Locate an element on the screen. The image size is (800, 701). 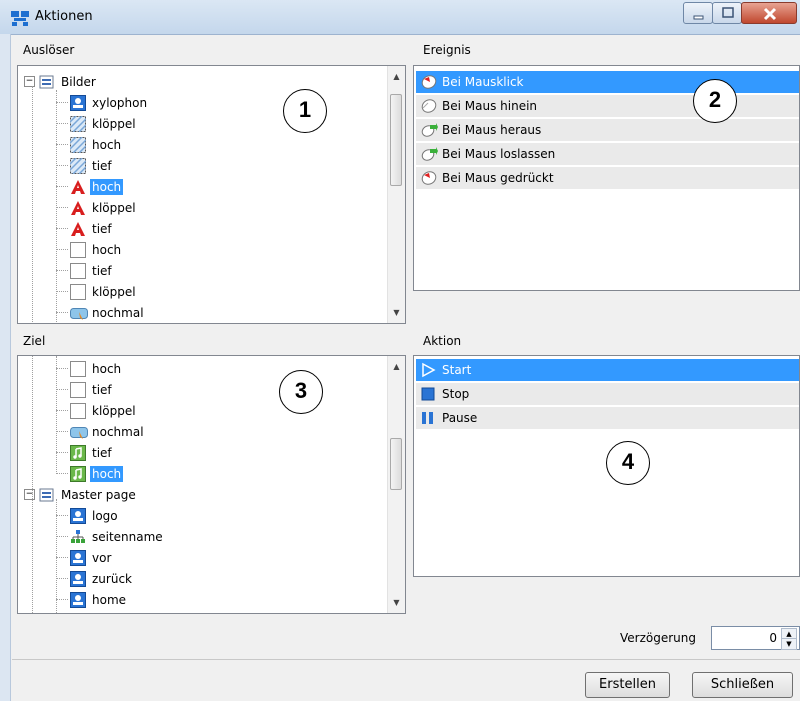
target-scrollbar: ▲ ▼ is located at coordinates (396, 484).